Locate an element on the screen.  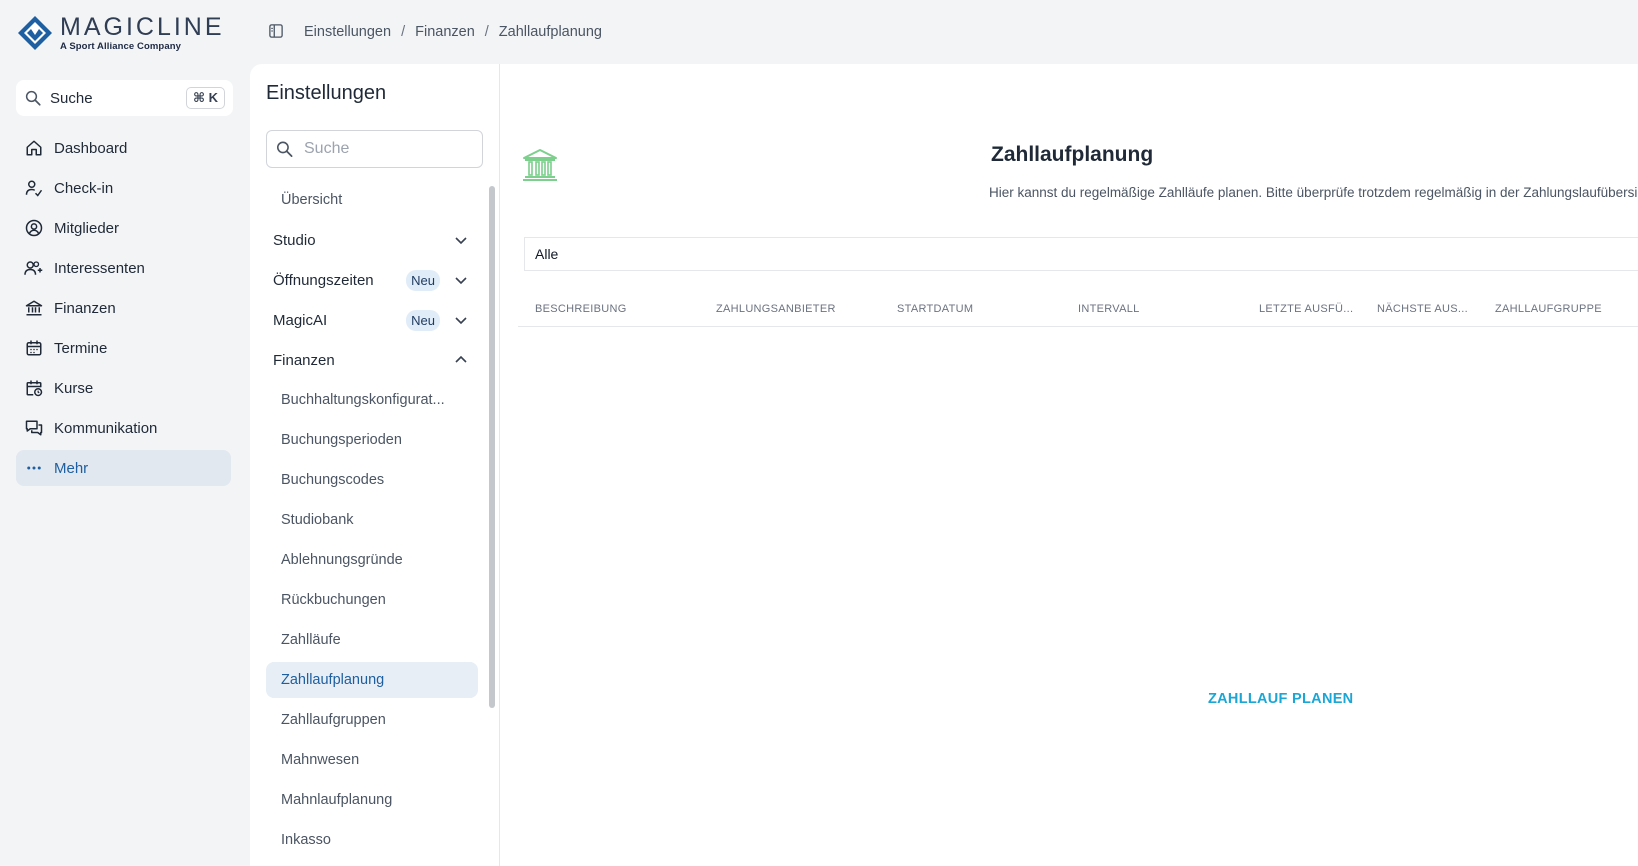
settings-group-label: MagicAI is located at coordinates (300, 320).